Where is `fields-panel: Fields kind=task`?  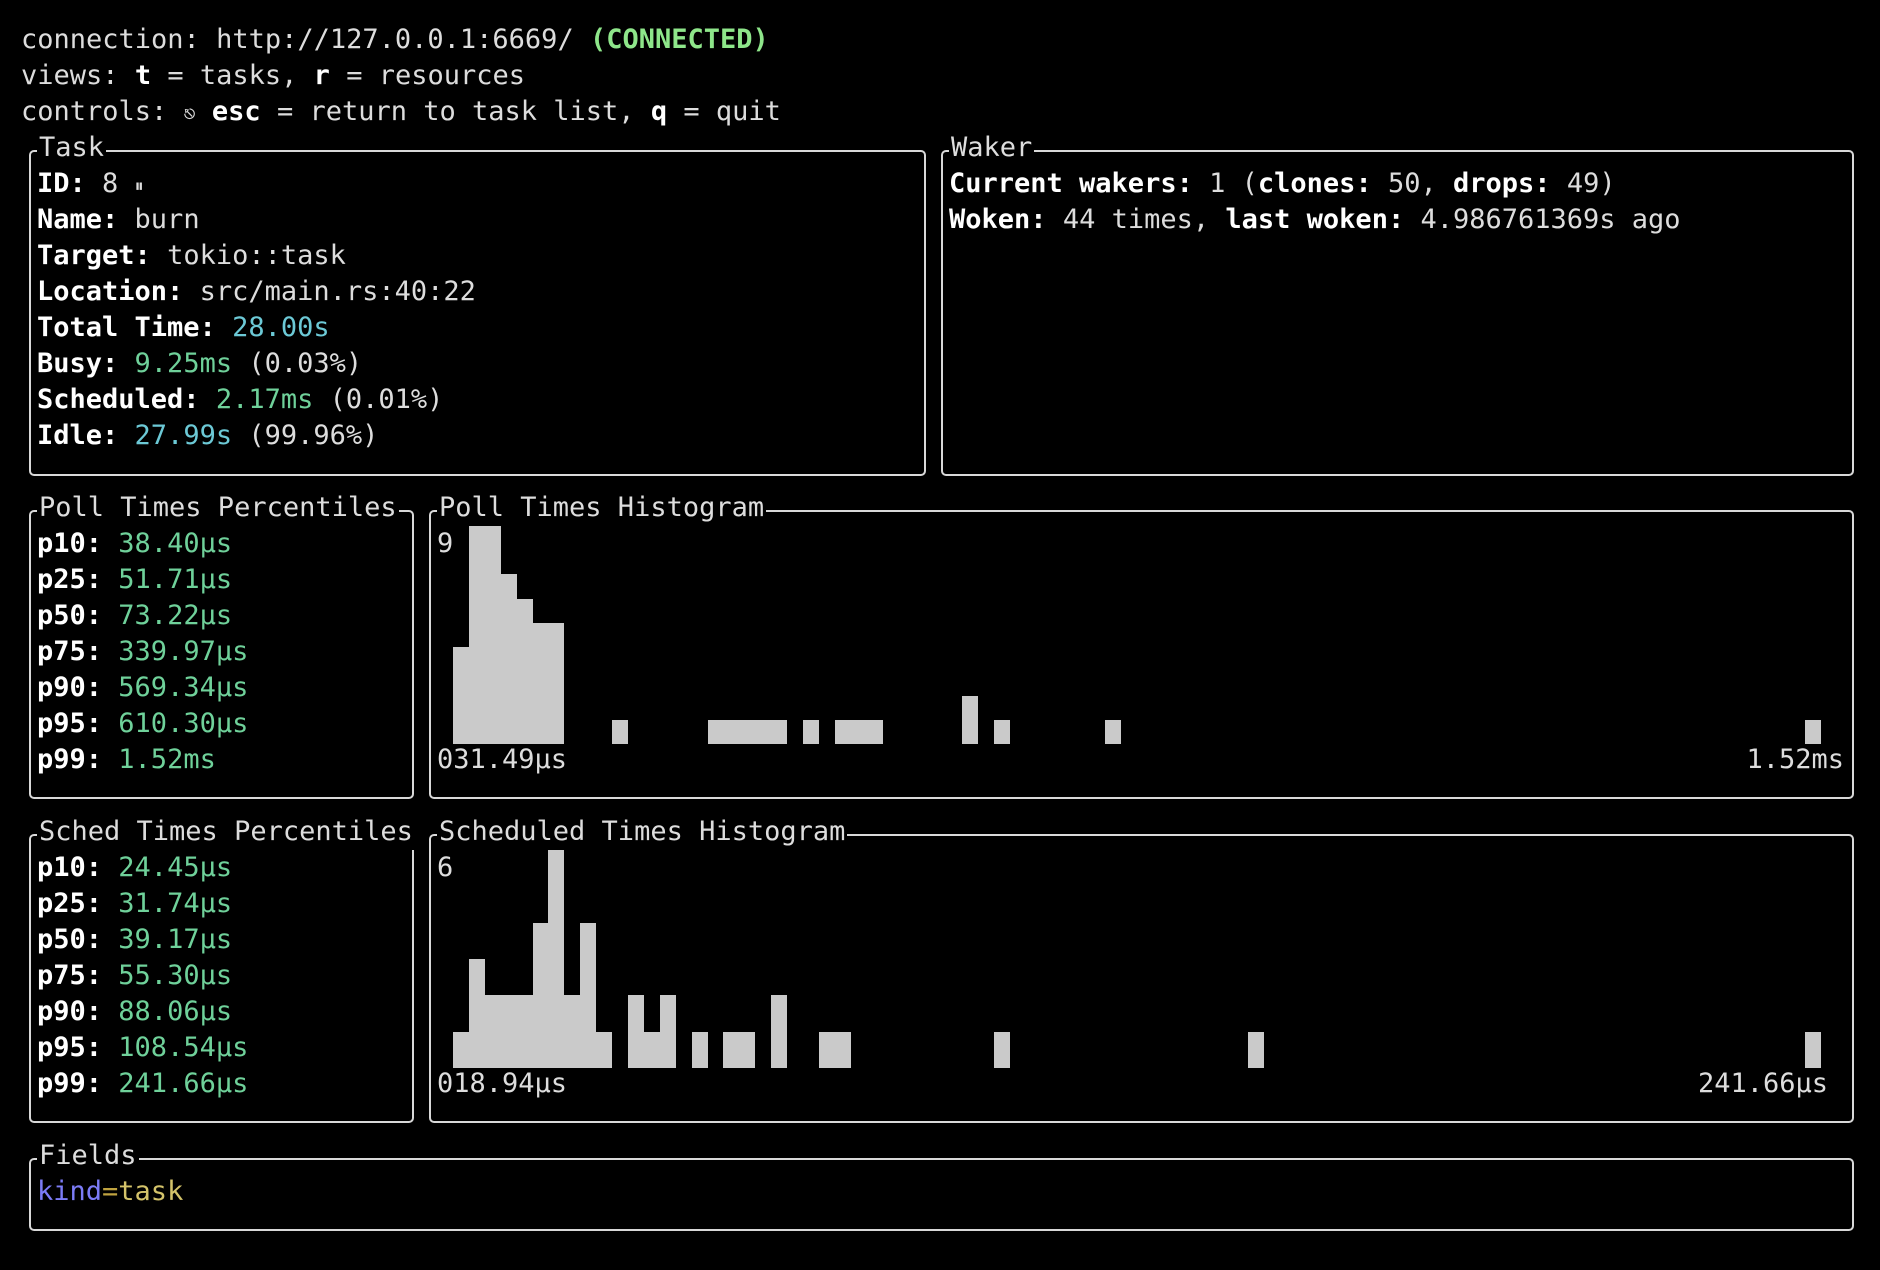
fields-panel: Fields kind=task is located at coordinates (941, 1184).